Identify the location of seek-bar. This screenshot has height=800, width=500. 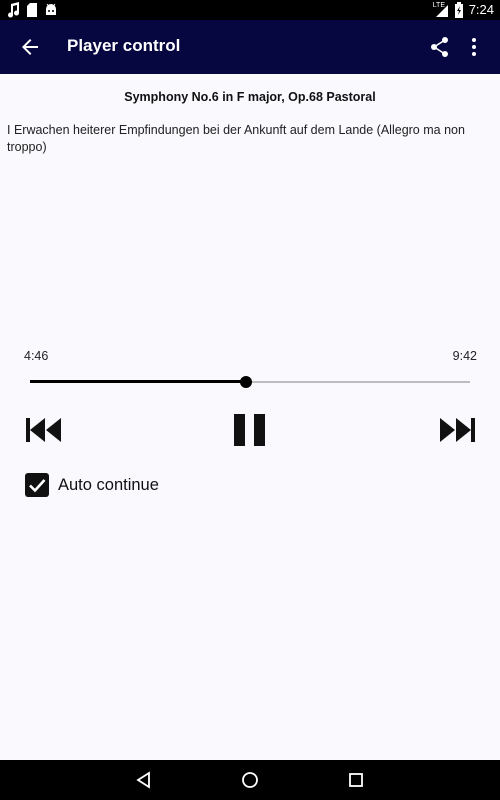
(250, 382).